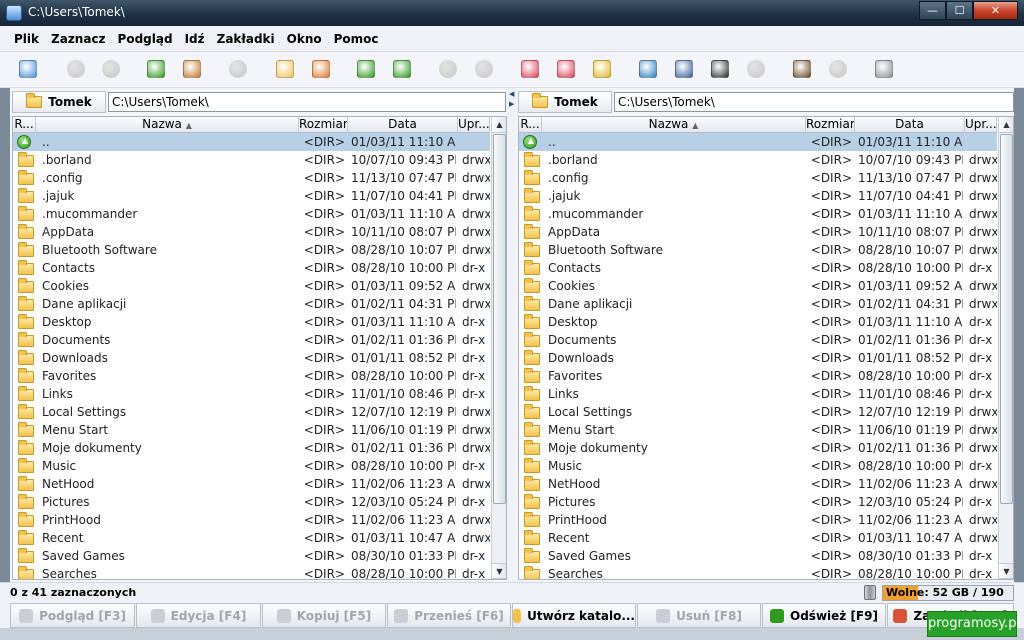 Image resolution: width=1024 pixels, height=640 pixels. What do you see at coordinates (251, 214) in the screenshot?
I see `file-row: .mucommander <DIR> 01/03/11 11:10 AM drwx` at bounding box center [251, 214].